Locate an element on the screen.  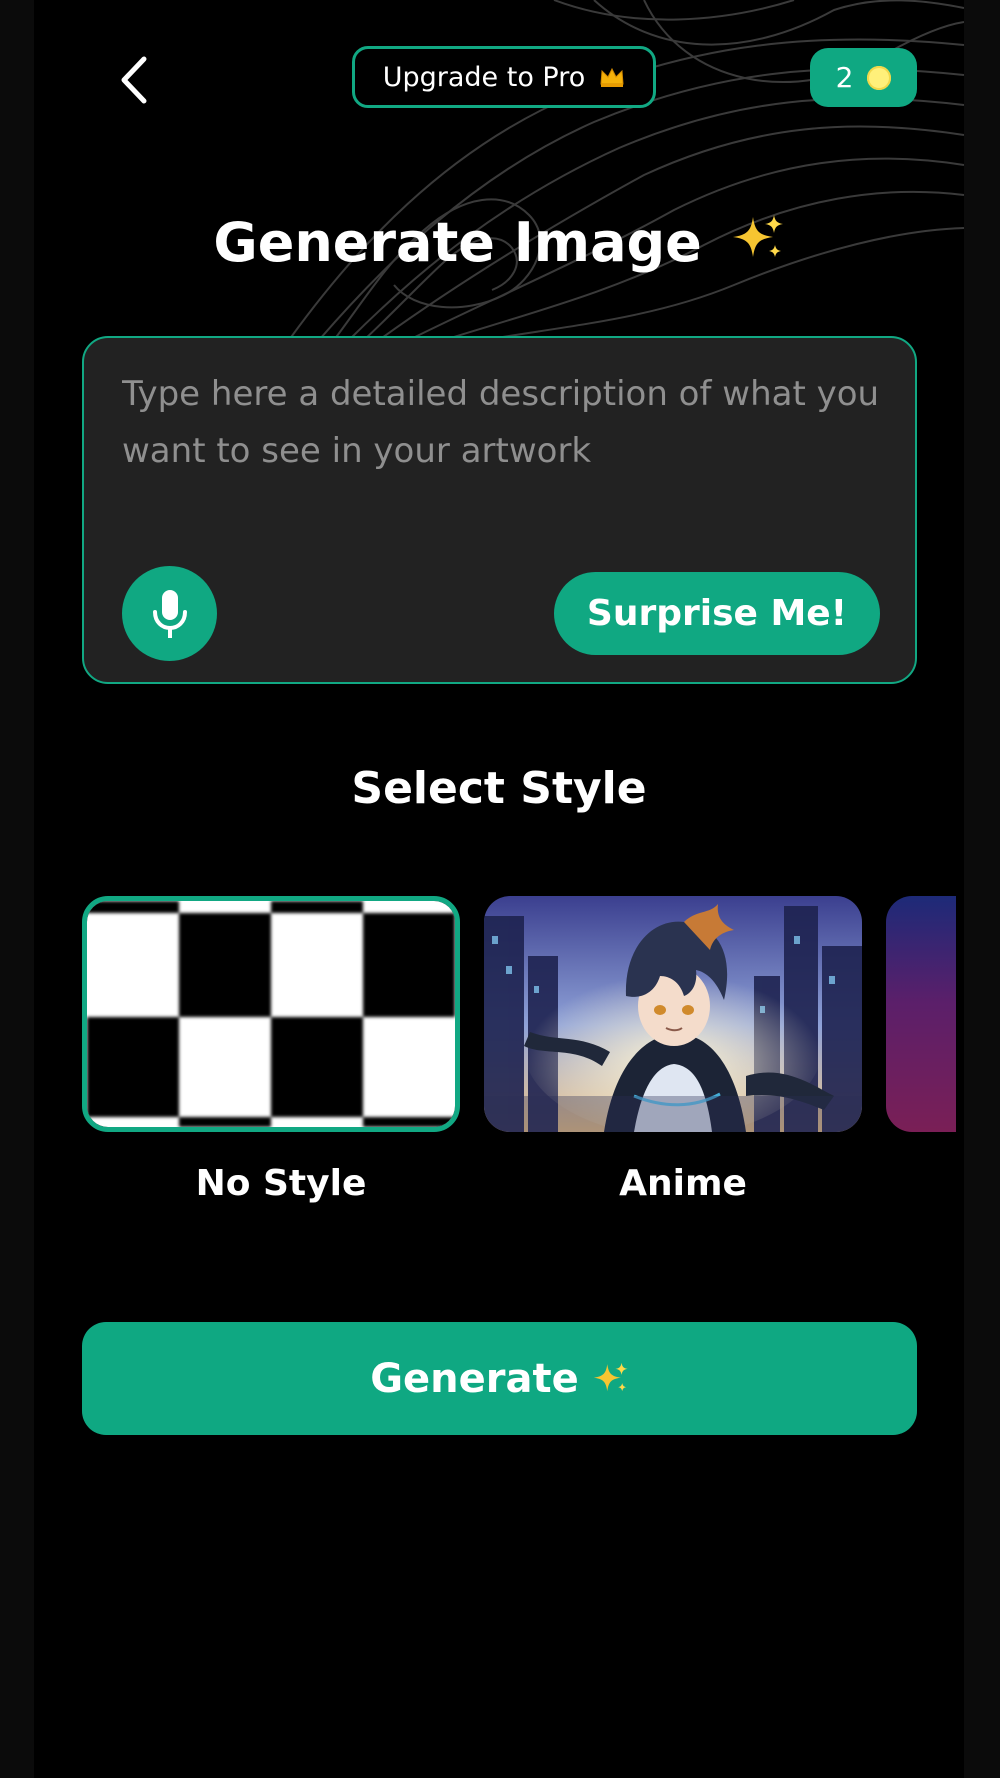
back-button is located at coordinates (134, 80).